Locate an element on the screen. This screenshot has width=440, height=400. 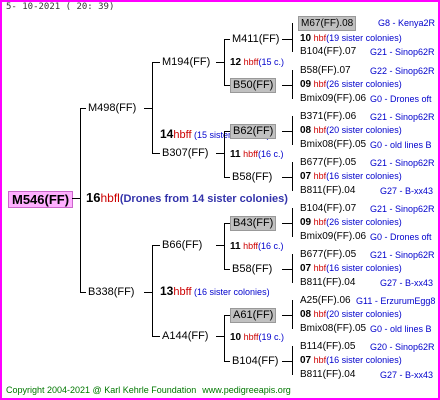
site-link: www.pedigreeapis.org is located at coordinates (246, 390).